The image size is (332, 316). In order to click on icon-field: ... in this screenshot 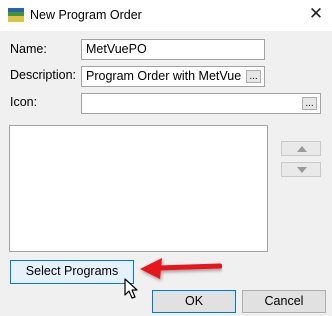, I will do `click(201, 103)`.